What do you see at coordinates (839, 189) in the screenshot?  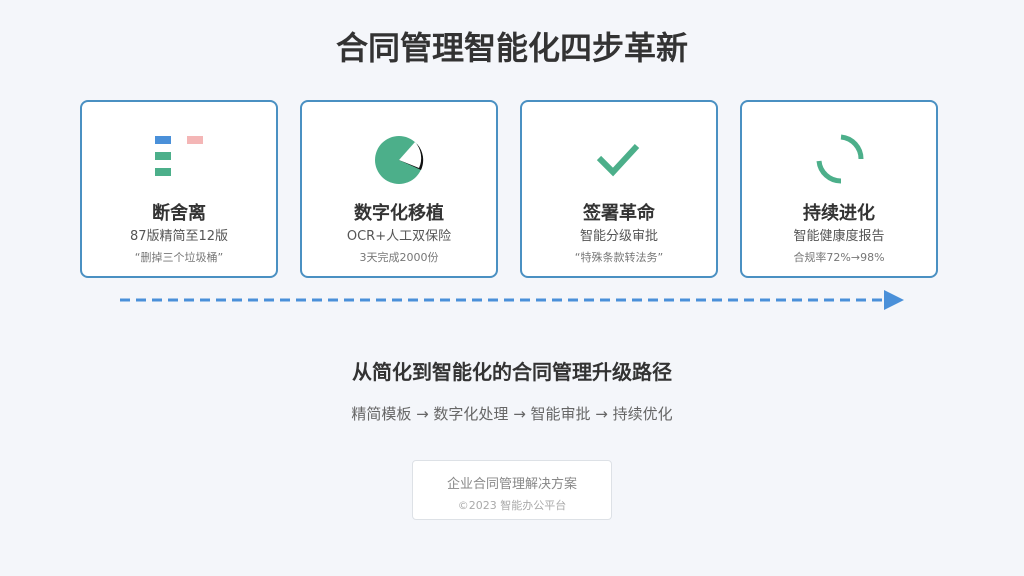 I see `step-card-evolve: 持续进化 智能健康度报告 合规率72%→98%` at bounding box center [839, 189].